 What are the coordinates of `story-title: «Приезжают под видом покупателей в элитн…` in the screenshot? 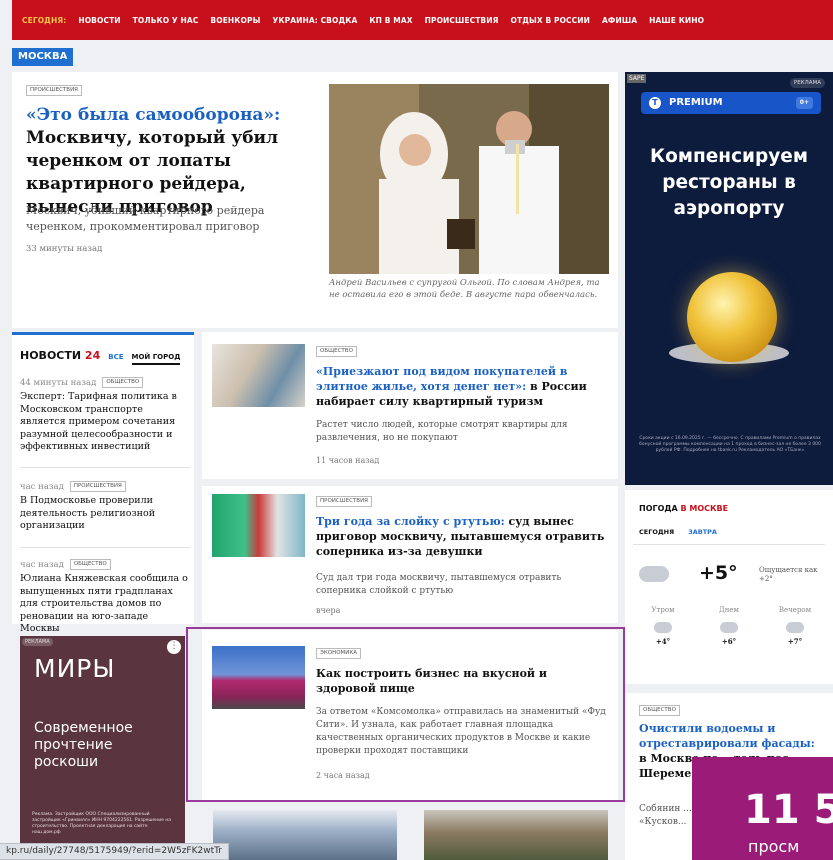 It's located at (461, 386).